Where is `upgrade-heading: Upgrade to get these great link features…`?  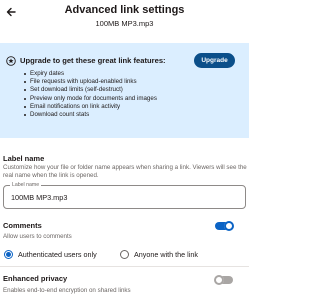 upgrade-heading: Upgrade to get these great link features… is located at coordinates (93, 60).